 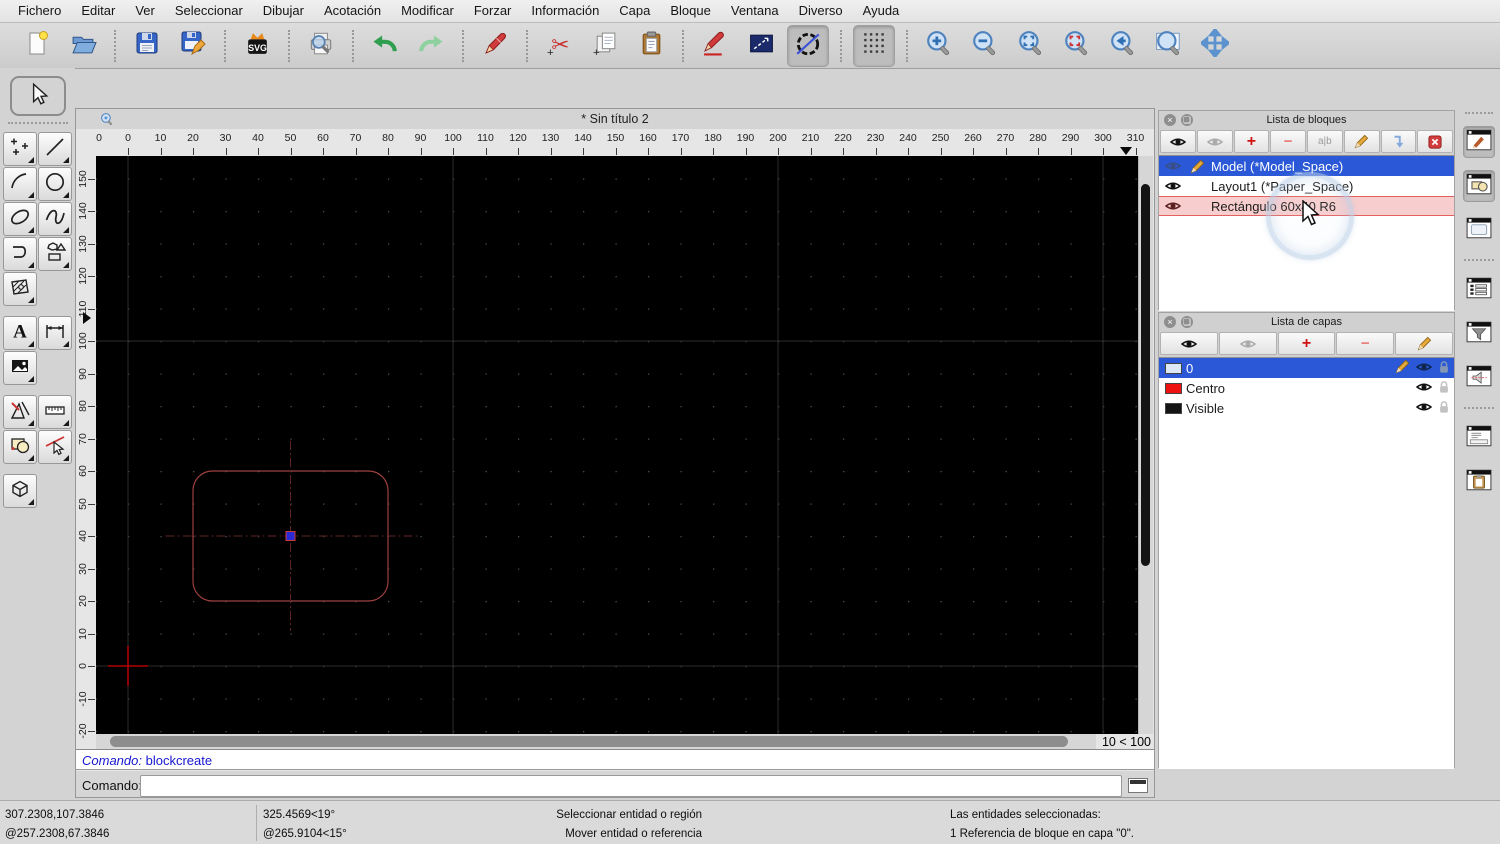 I want to click on blocks-eye-button, so click(x=1178, y=141).